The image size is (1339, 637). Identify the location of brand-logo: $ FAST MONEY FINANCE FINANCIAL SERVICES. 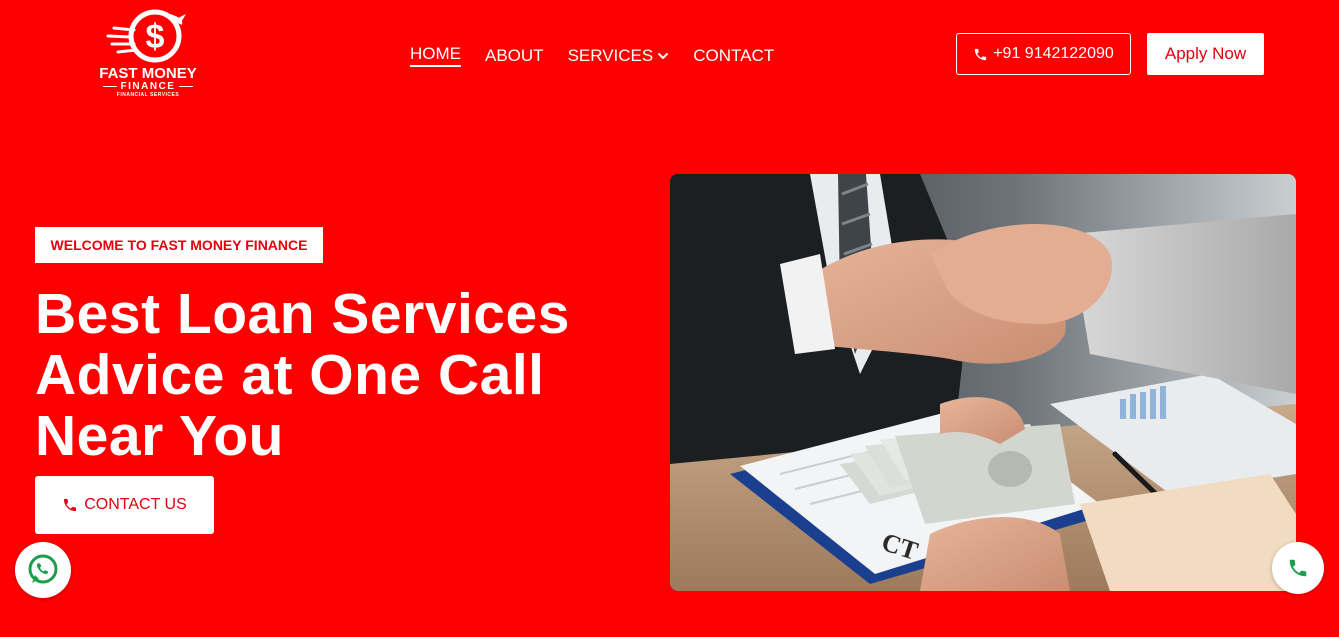
(148, 55).